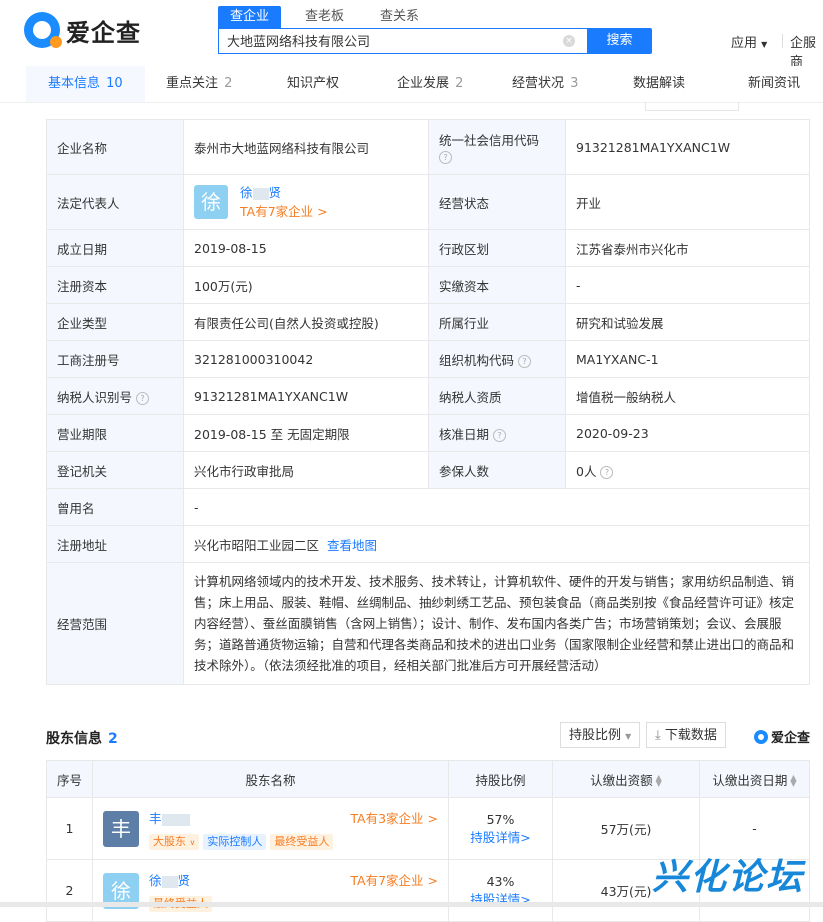  What do you see at coordinates (115, 248) in the screenshot?
I see `label-founded: 成立日期` at bounding box center [115, 248].